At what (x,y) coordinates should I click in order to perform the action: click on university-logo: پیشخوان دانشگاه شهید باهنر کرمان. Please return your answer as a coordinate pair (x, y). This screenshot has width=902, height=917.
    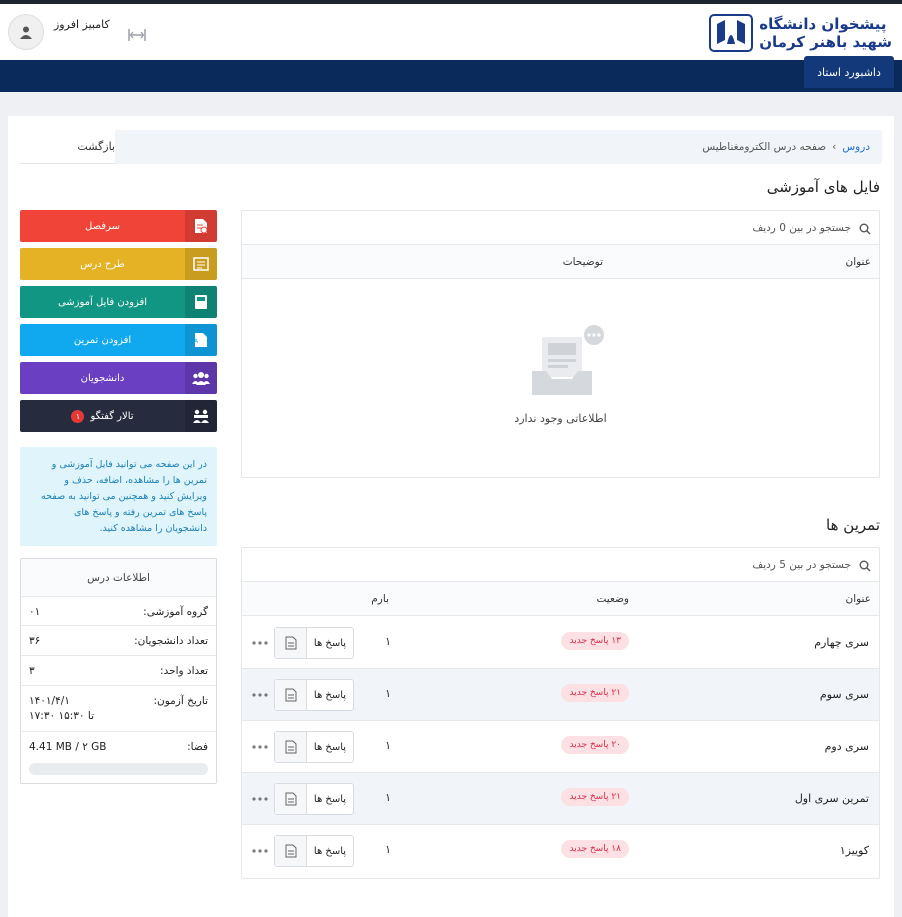
    Looking at the image, I should click on (800, 33).